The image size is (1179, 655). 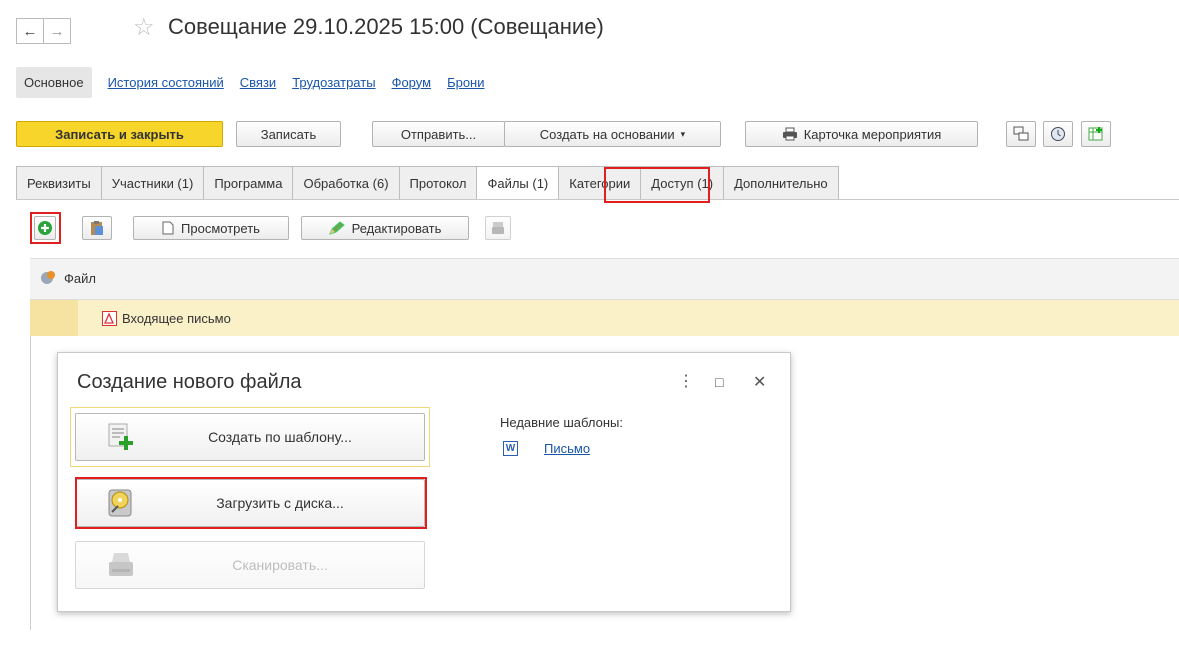 I want to click on paste-button, so click(x=97, y=228).